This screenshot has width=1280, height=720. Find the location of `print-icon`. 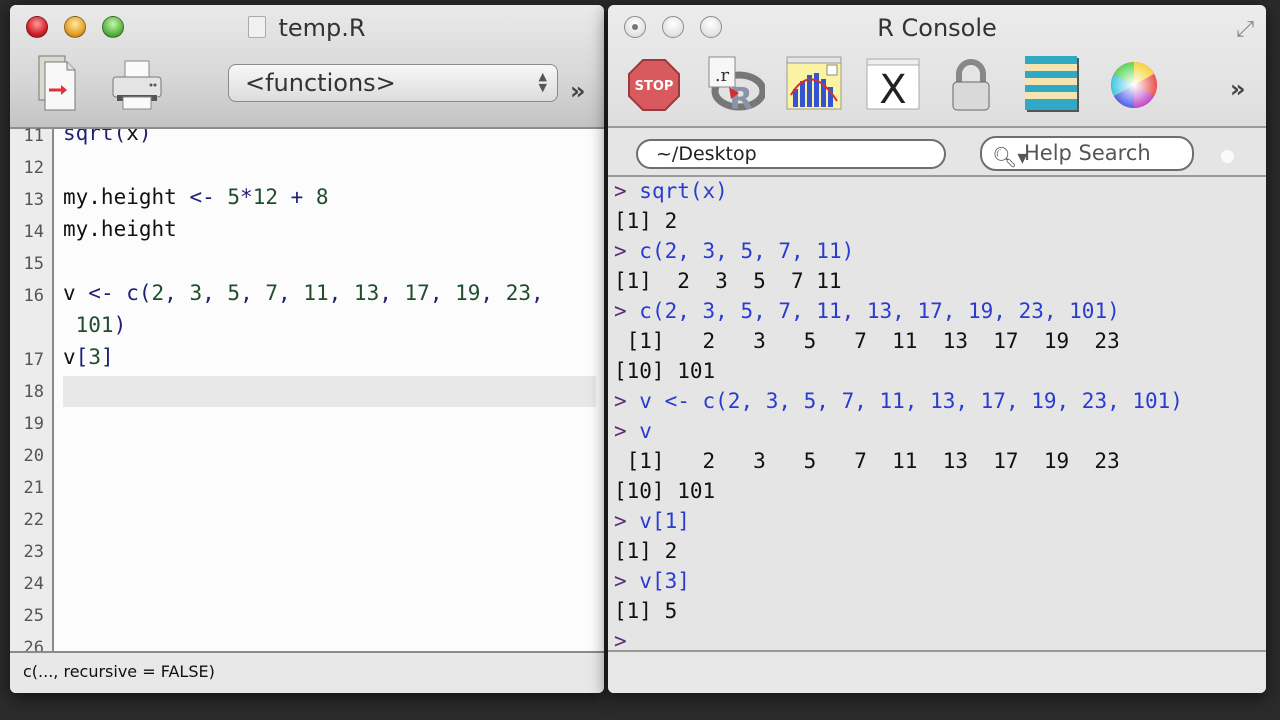

print-icon is located at coordinates (137, 84).